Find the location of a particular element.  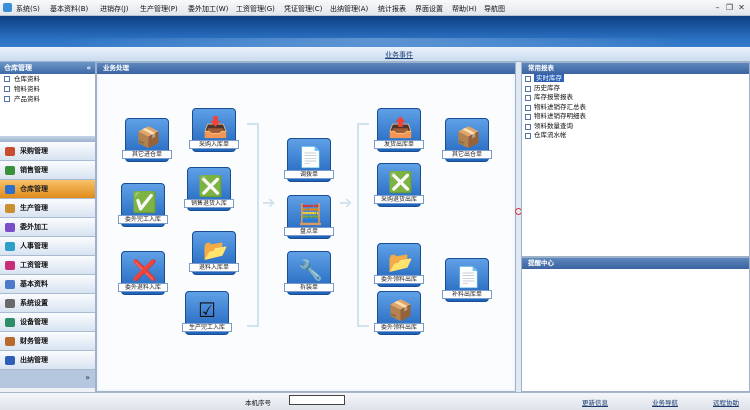

node-label: 其它进仓单 is located at coordinates (147, 154).